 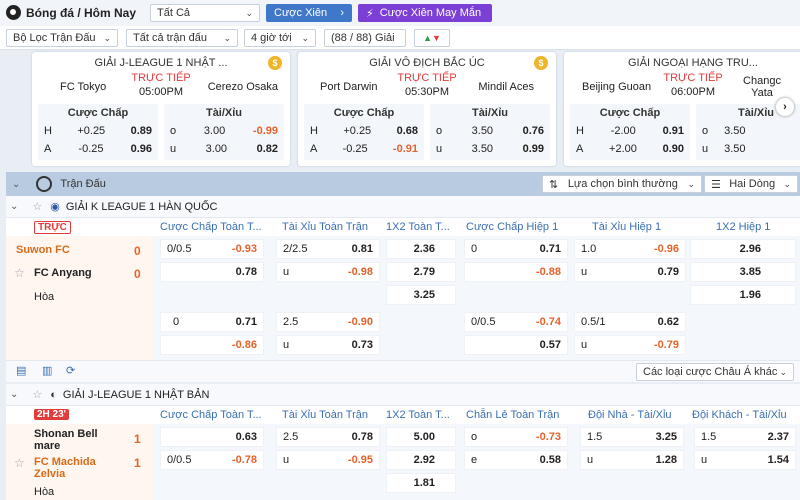 I want to click on line: +2.00, so click(x=623, y=149).